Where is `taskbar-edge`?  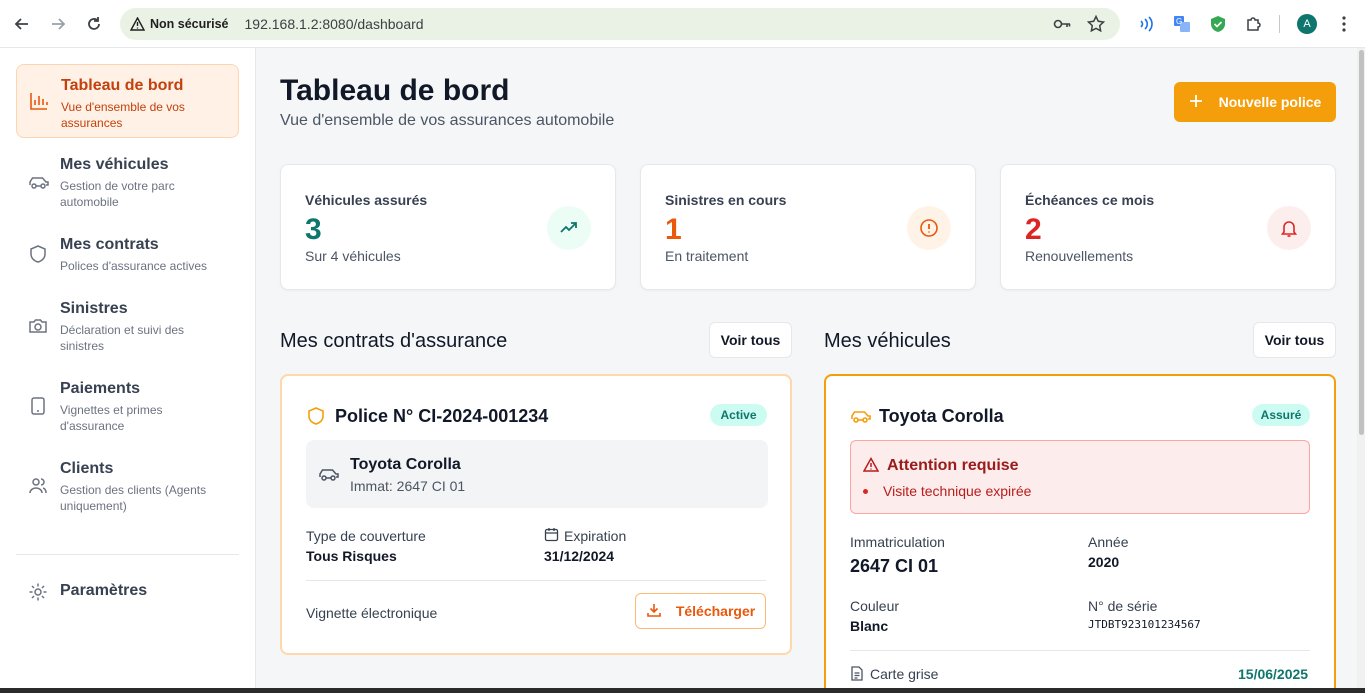 taskbar-edge is located at coordinates (682, 690).